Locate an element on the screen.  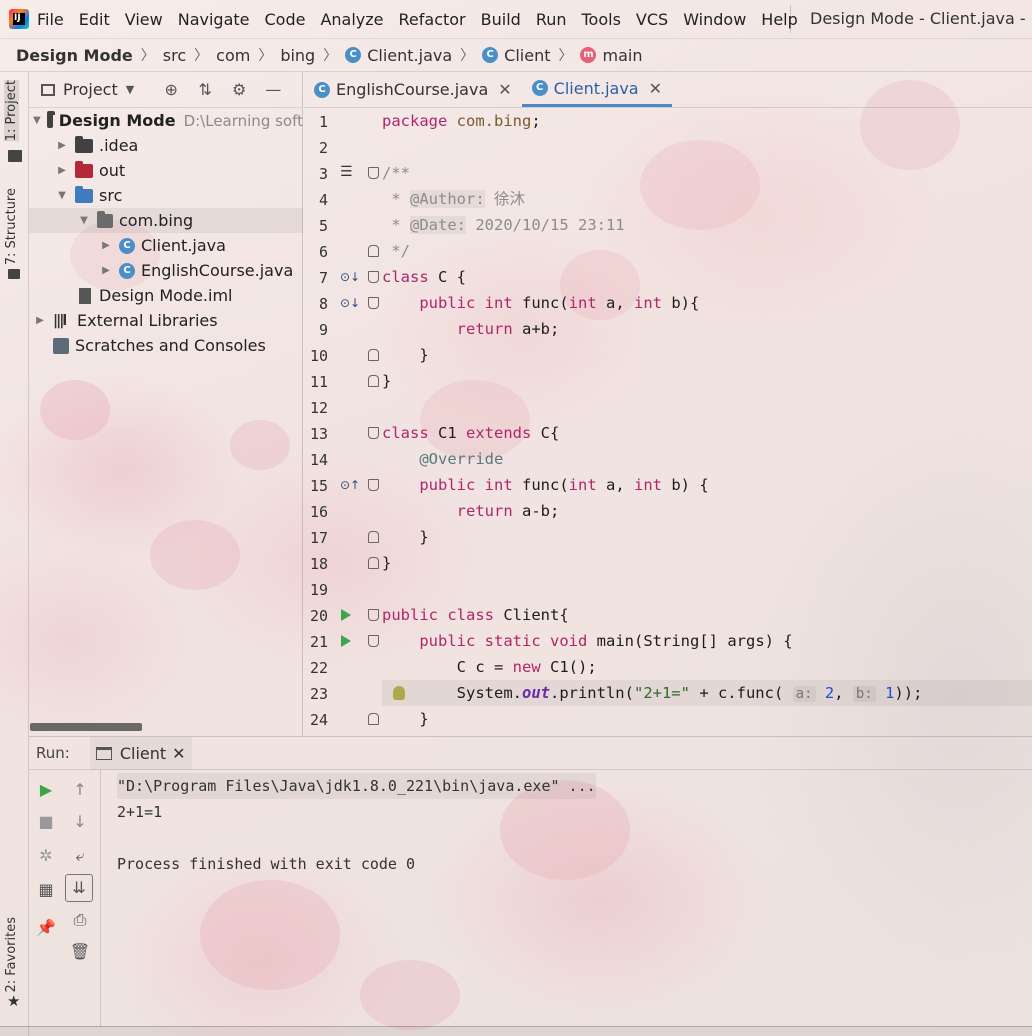
tab-project-tool: 1: Project is located at coordinates (11, 111).